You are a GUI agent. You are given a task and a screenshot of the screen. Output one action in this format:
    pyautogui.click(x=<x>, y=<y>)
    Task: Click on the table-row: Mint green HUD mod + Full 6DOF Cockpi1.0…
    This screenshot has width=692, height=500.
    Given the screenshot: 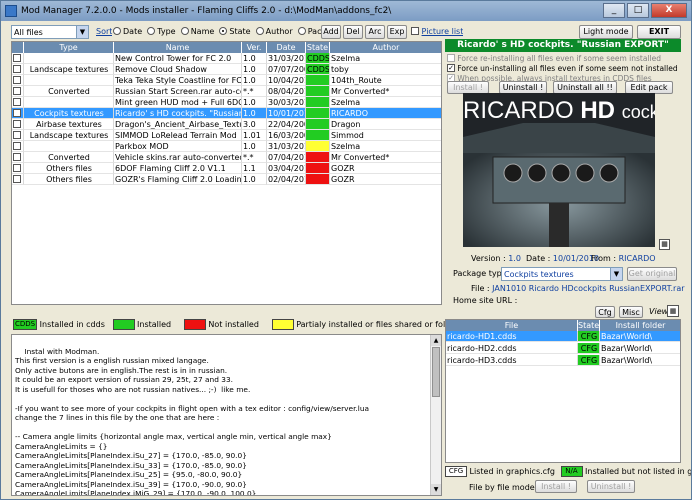 What is the action you would take?
    pyautogui.click(x=226, y=102)
    